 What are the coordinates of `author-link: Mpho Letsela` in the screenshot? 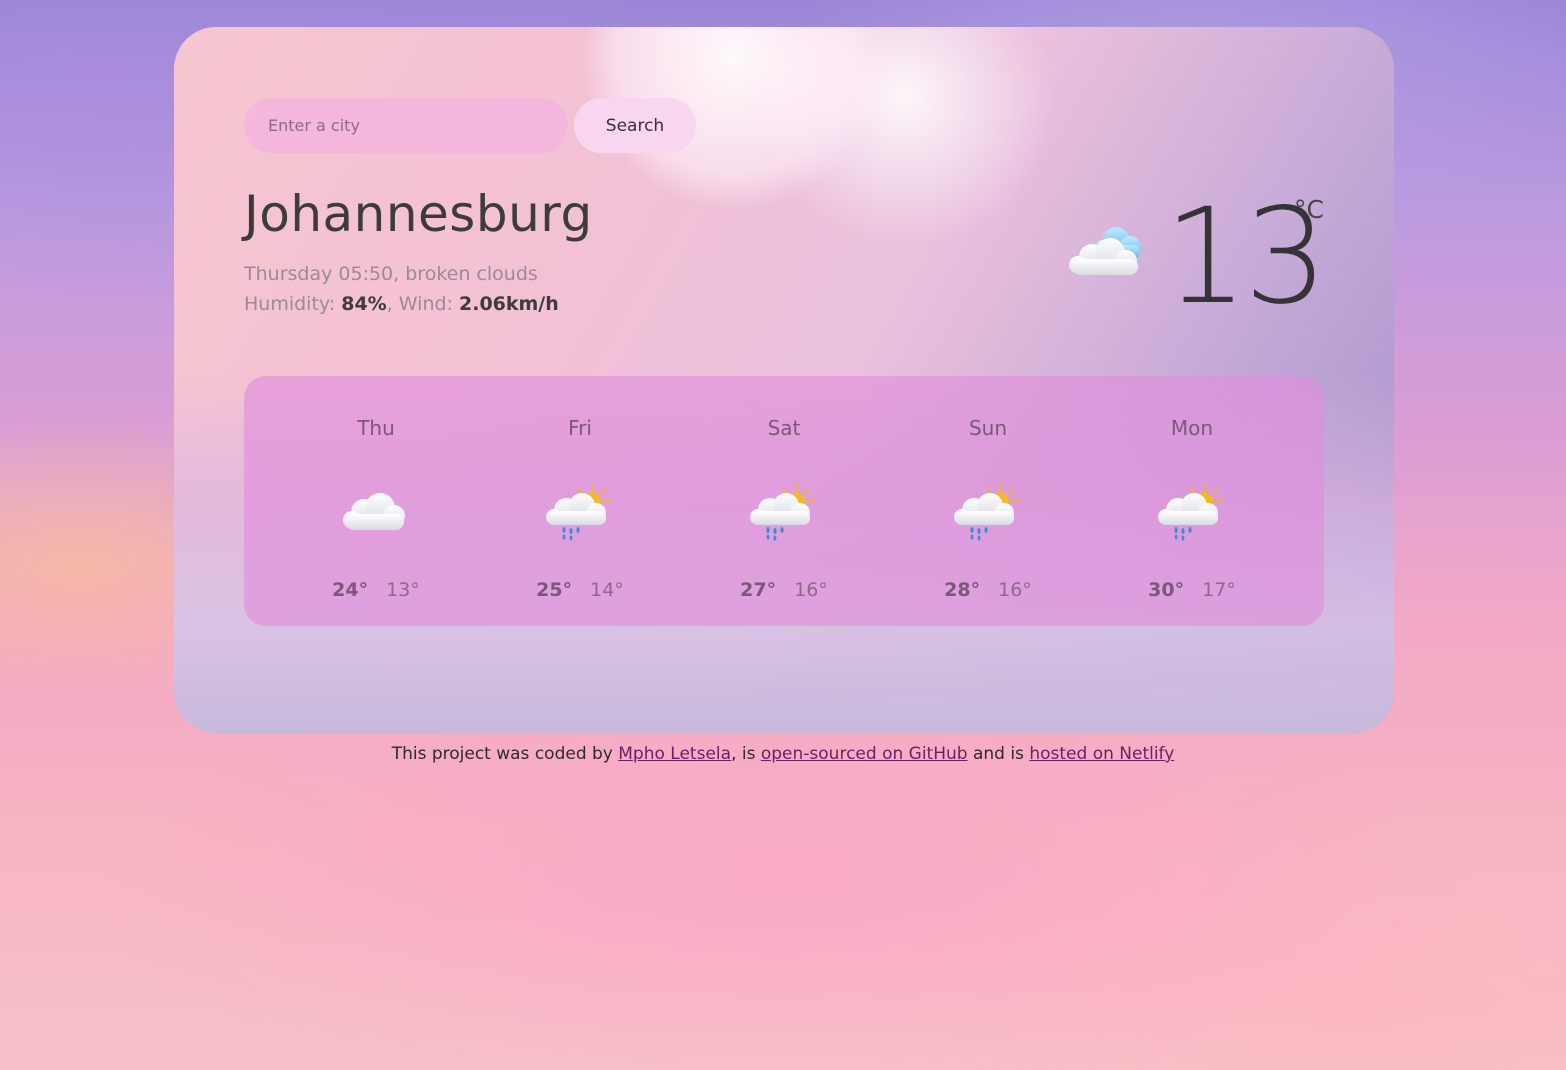 It's located at (674, 754).